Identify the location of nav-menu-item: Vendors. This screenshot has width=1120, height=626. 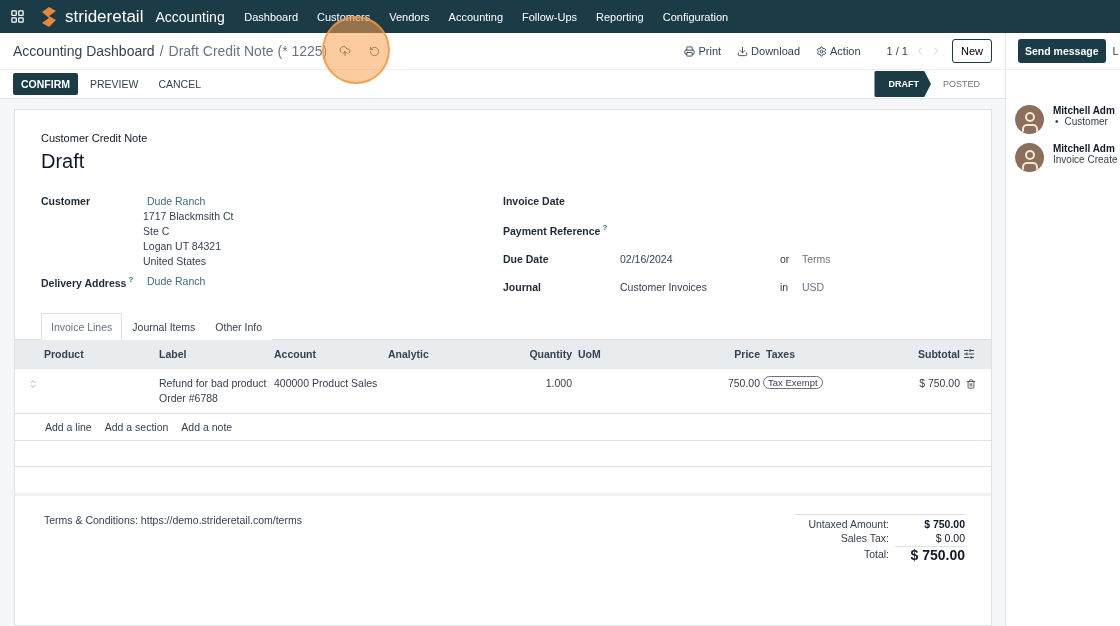
(409, 16).